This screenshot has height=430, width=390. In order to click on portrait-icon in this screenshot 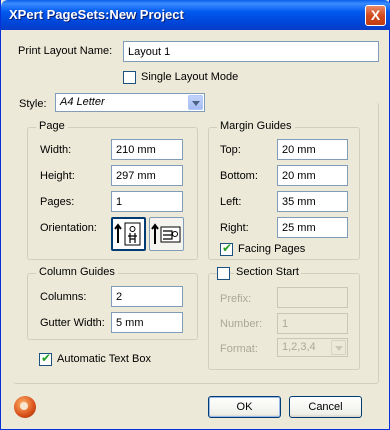, I will do `click(127, 234)`.